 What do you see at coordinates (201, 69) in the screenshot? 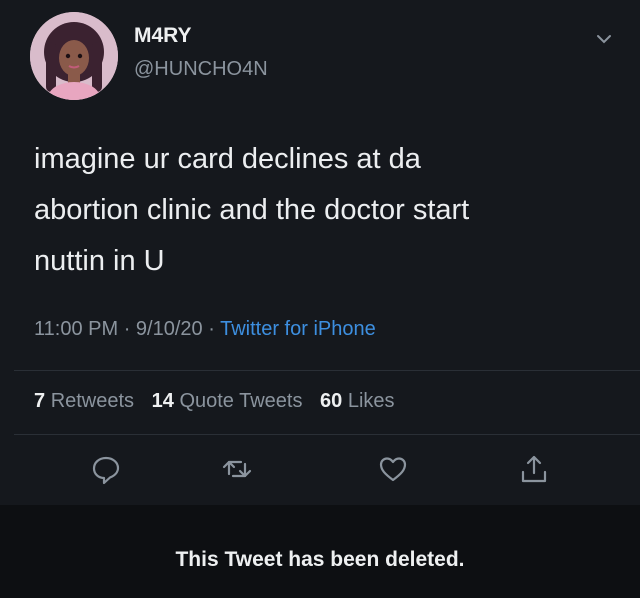
I see `user-handle: @HUNCHO4N` at bounding box center [201, 69].